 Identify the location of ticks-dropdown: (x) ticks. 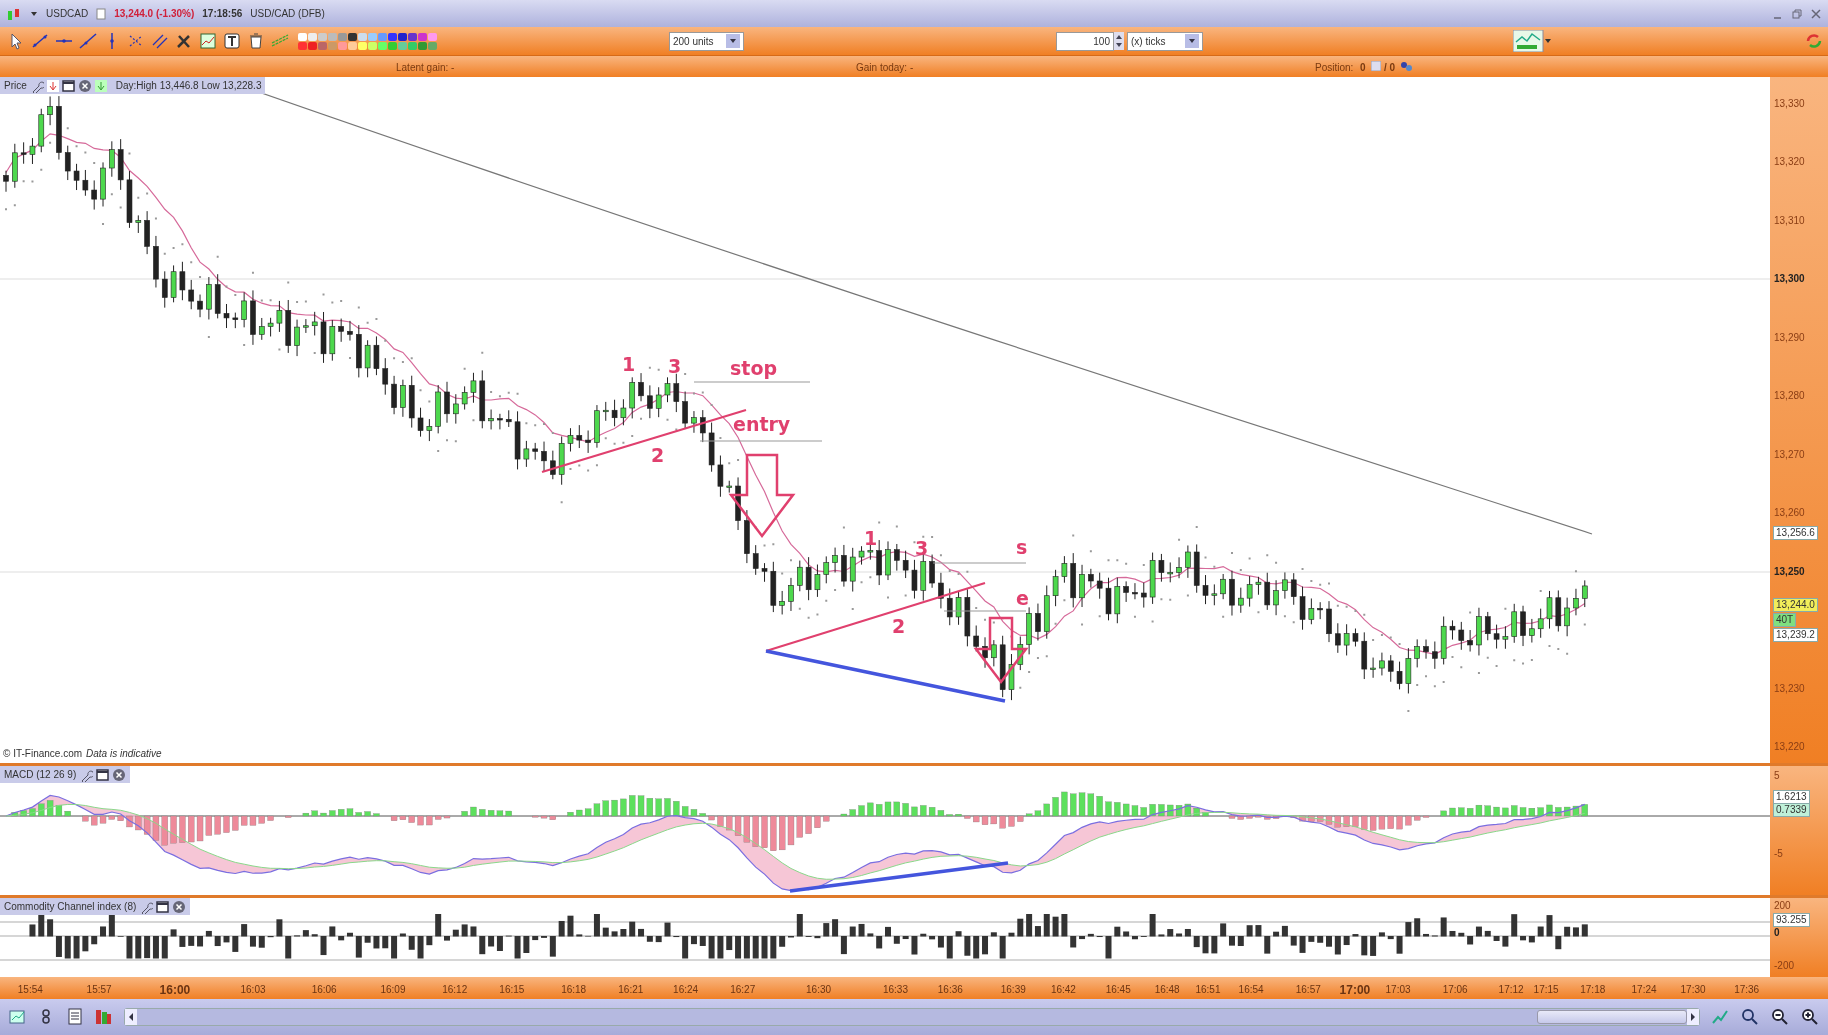
(1165, 41).